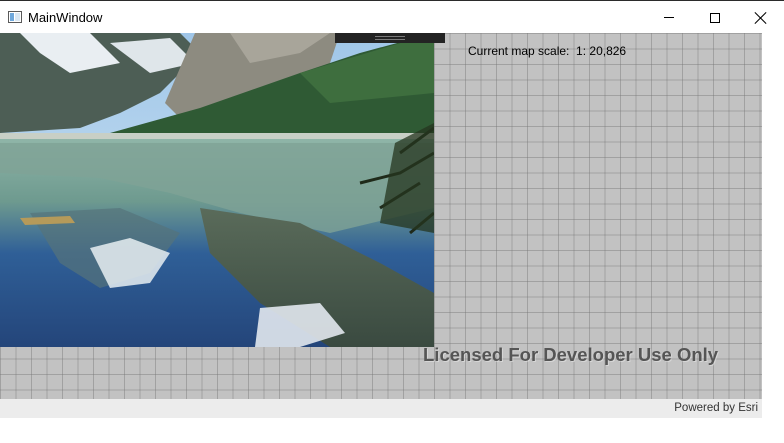 This screenshot has width=784, height=443. I want to click on maximize-button, so click(715, 17).